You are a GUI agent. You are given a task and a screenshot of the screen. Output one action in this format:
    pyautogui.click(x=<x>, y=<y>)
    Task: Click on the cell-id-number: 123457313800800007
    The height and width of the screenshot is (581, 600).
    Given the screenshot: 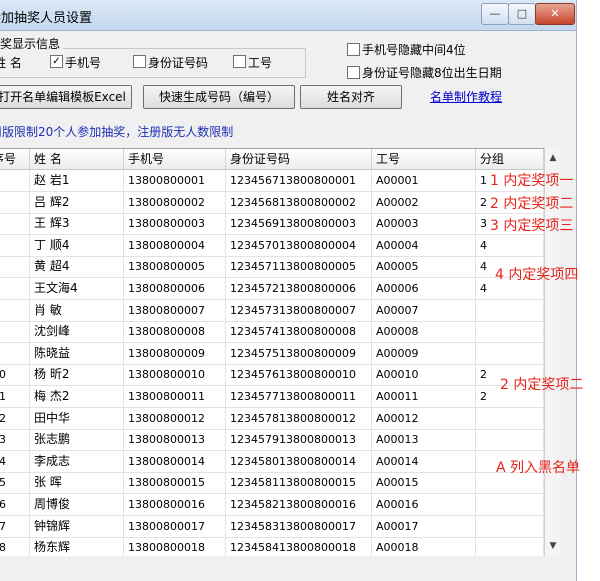 What is the action you would take?
    pyautogui.click(x=299, y=310)
    